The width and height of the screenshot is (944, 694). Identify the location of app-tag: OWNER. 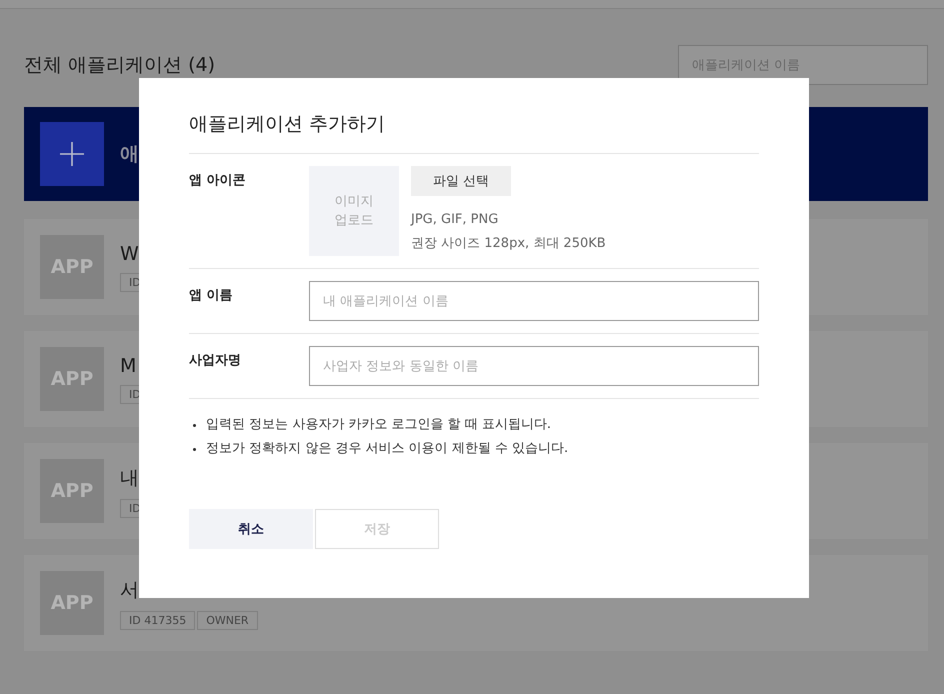
(227, 620).